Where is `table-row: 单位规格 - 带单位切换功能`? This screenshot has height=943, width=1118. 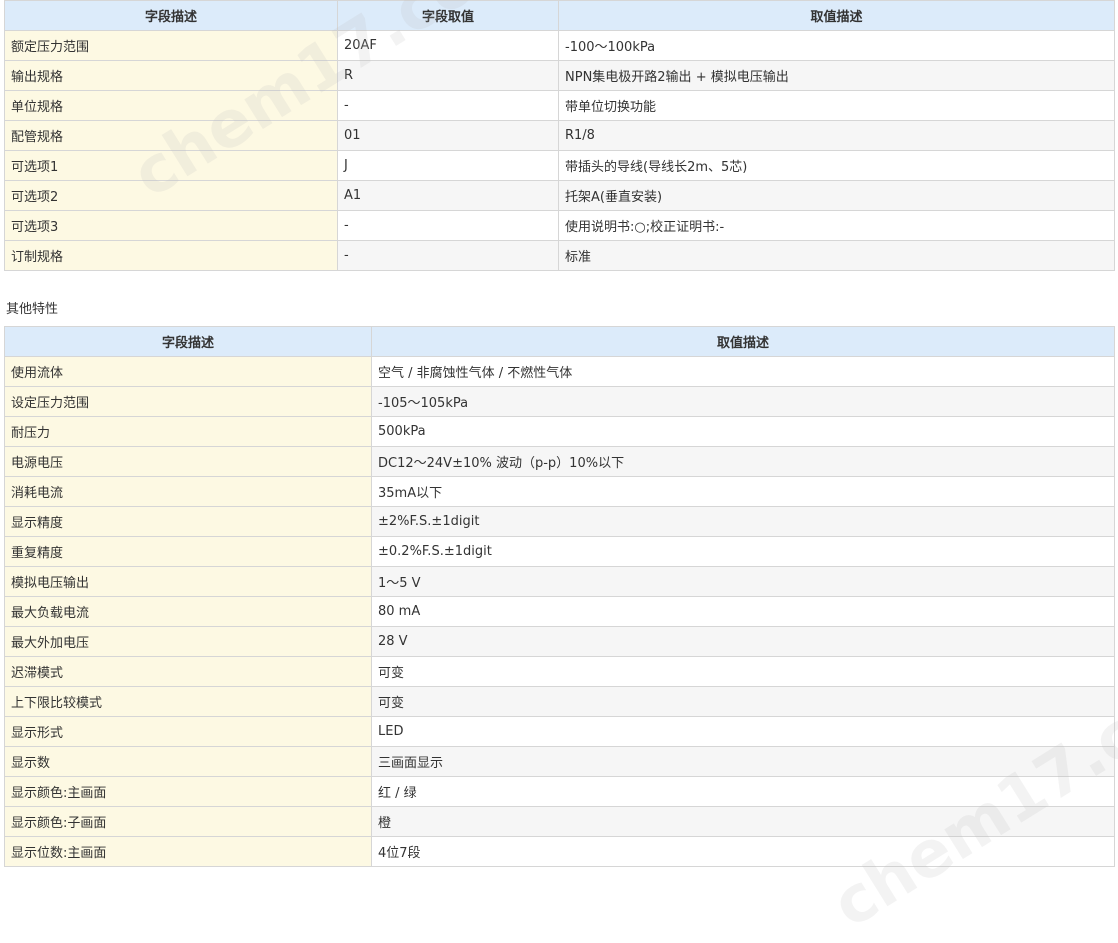
table-row: 单位规格 - 带单位切换功能 is located at coordinates (559, 105).